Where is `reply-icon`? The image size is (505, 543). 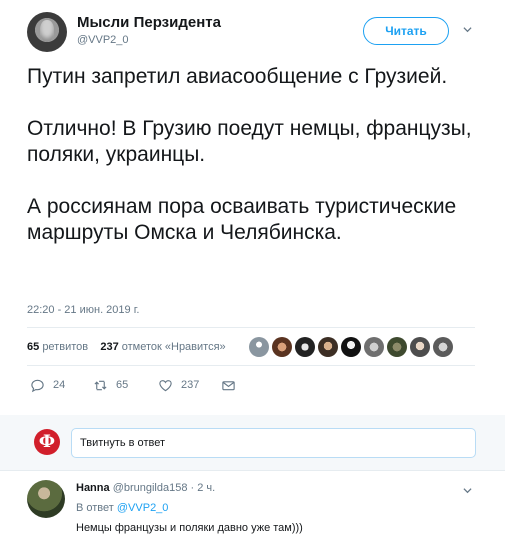
reply-icon is located at coordinates (37, 385).